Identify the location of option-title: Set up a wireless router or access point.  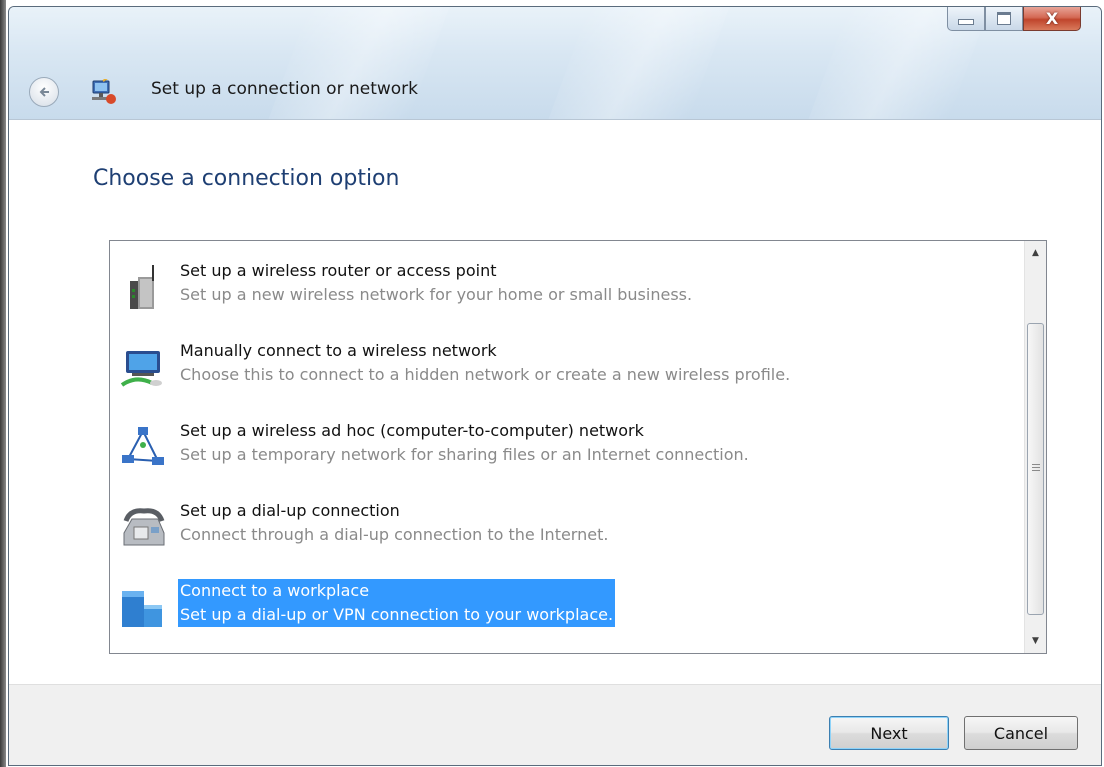
(338, 270).